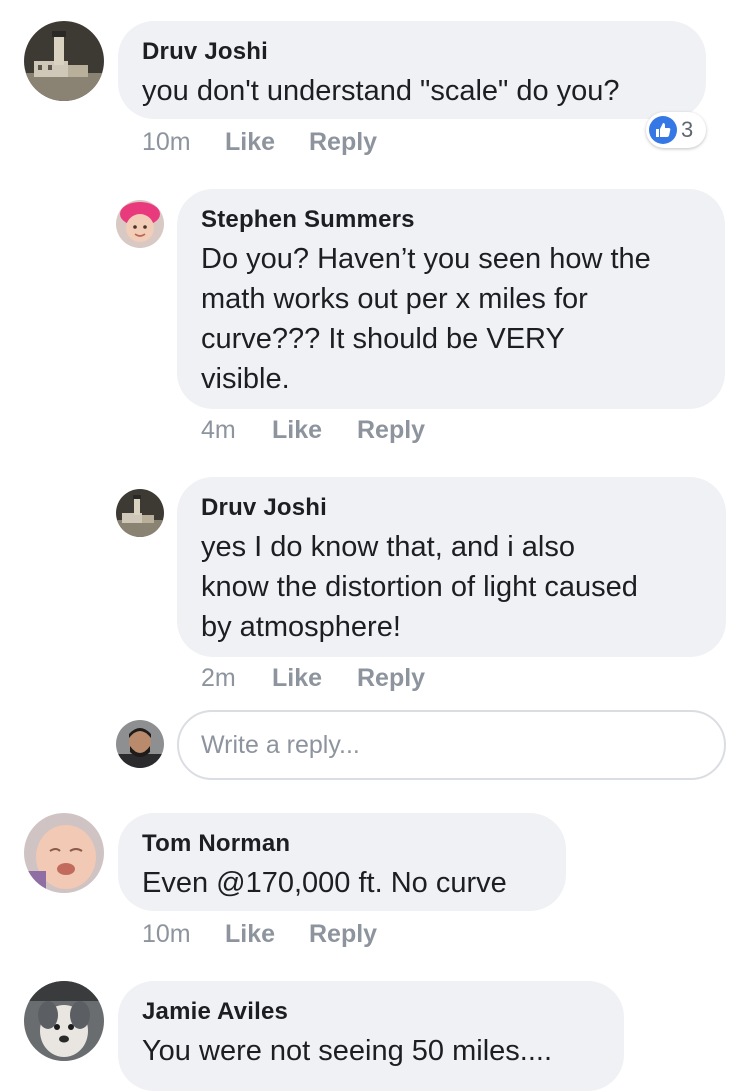 The image size is (749, 1091). Describe the element at coordinates (308, 220) in the screenshot. I see `comment-author: Stephen Summers` at that location.